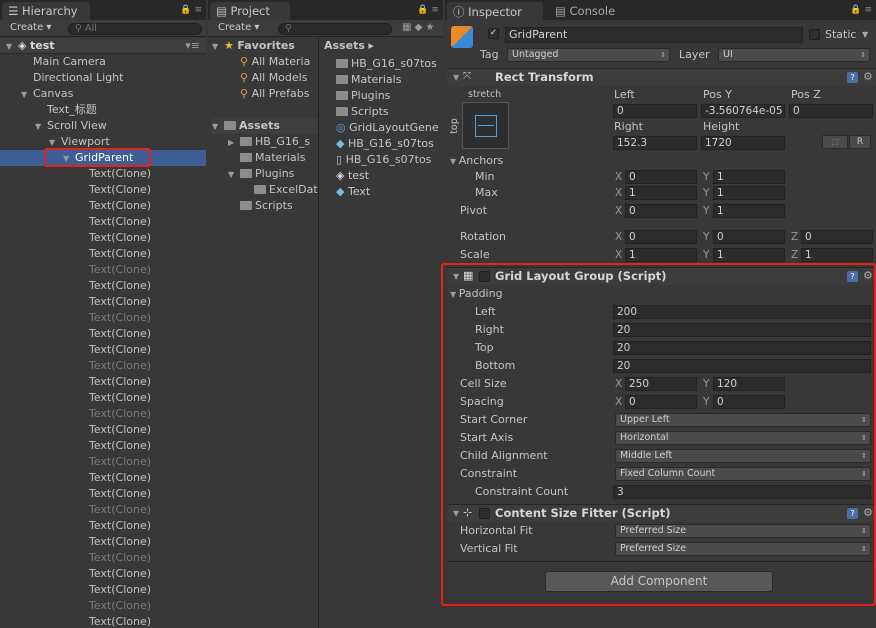  Describe the element at coordinates (588, 55) in the screenshot. I see `tag-dropdown: Untagged ⇕` at that location.